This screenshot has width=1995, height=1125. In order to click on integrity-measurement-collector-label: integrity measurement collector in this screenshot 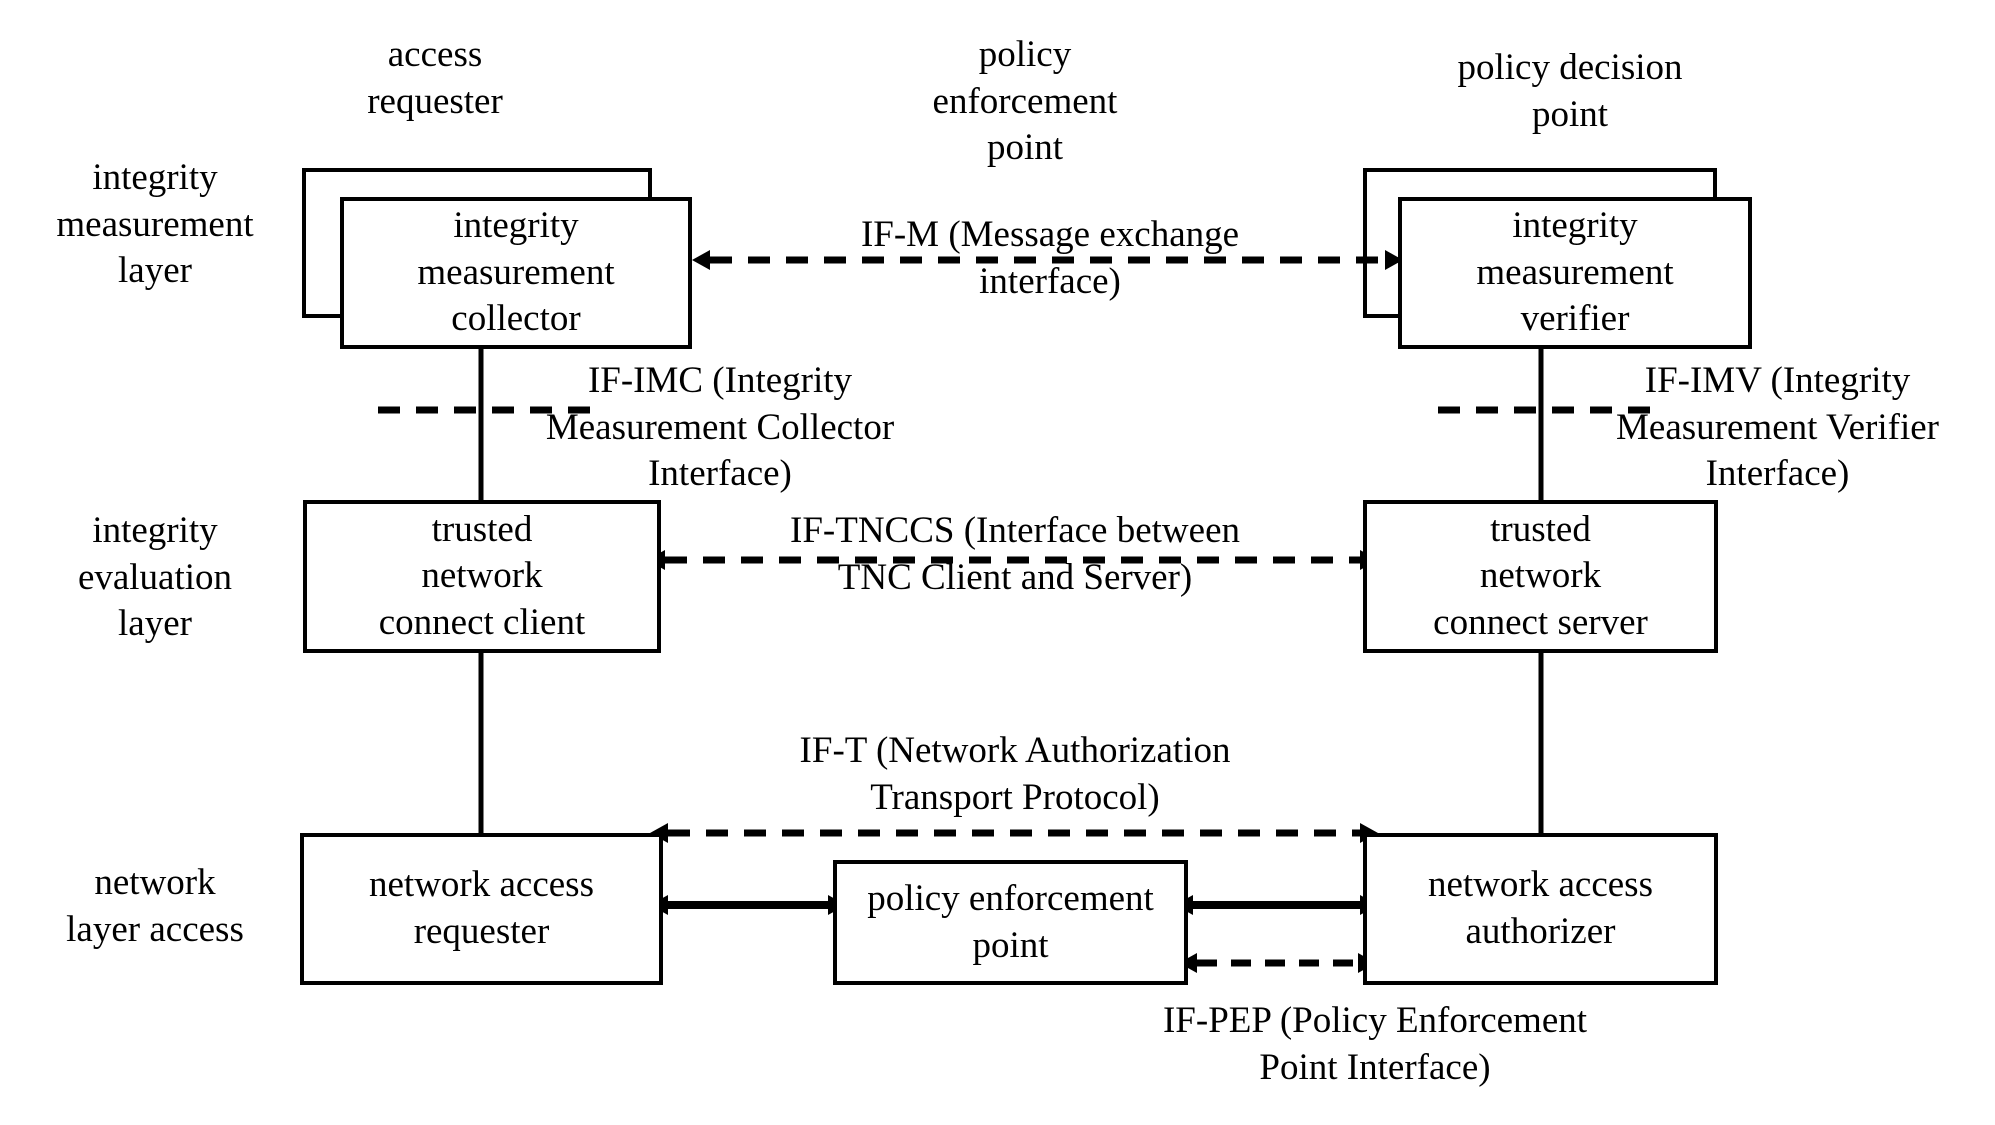, I will do `click(516, 272)`.